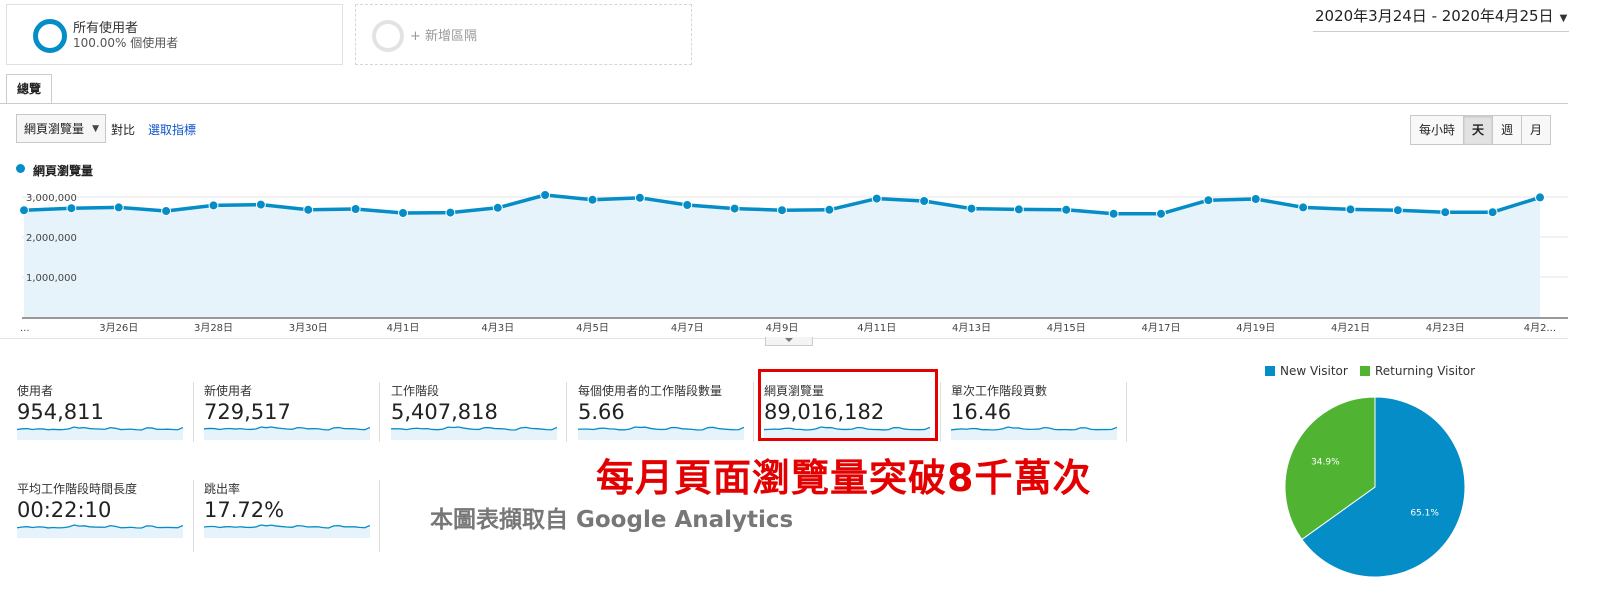  Describe the element at coordinates (244, 510) in the screenshot. I see `metric-value: 17.72%` at that location.